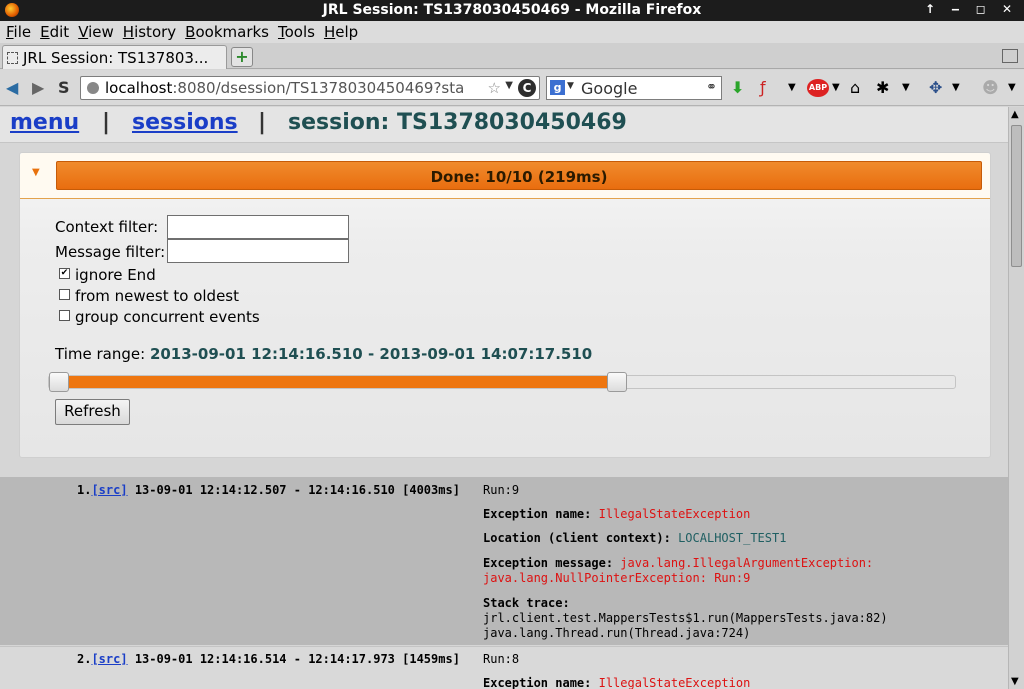 This screenshot has height=689, width=1024. What do you see at coordinates (747, 563) in the screenshot?
I see `exception-message-line1: java.lang.IllegalArgumentException:` at bounding box center [747, 563].